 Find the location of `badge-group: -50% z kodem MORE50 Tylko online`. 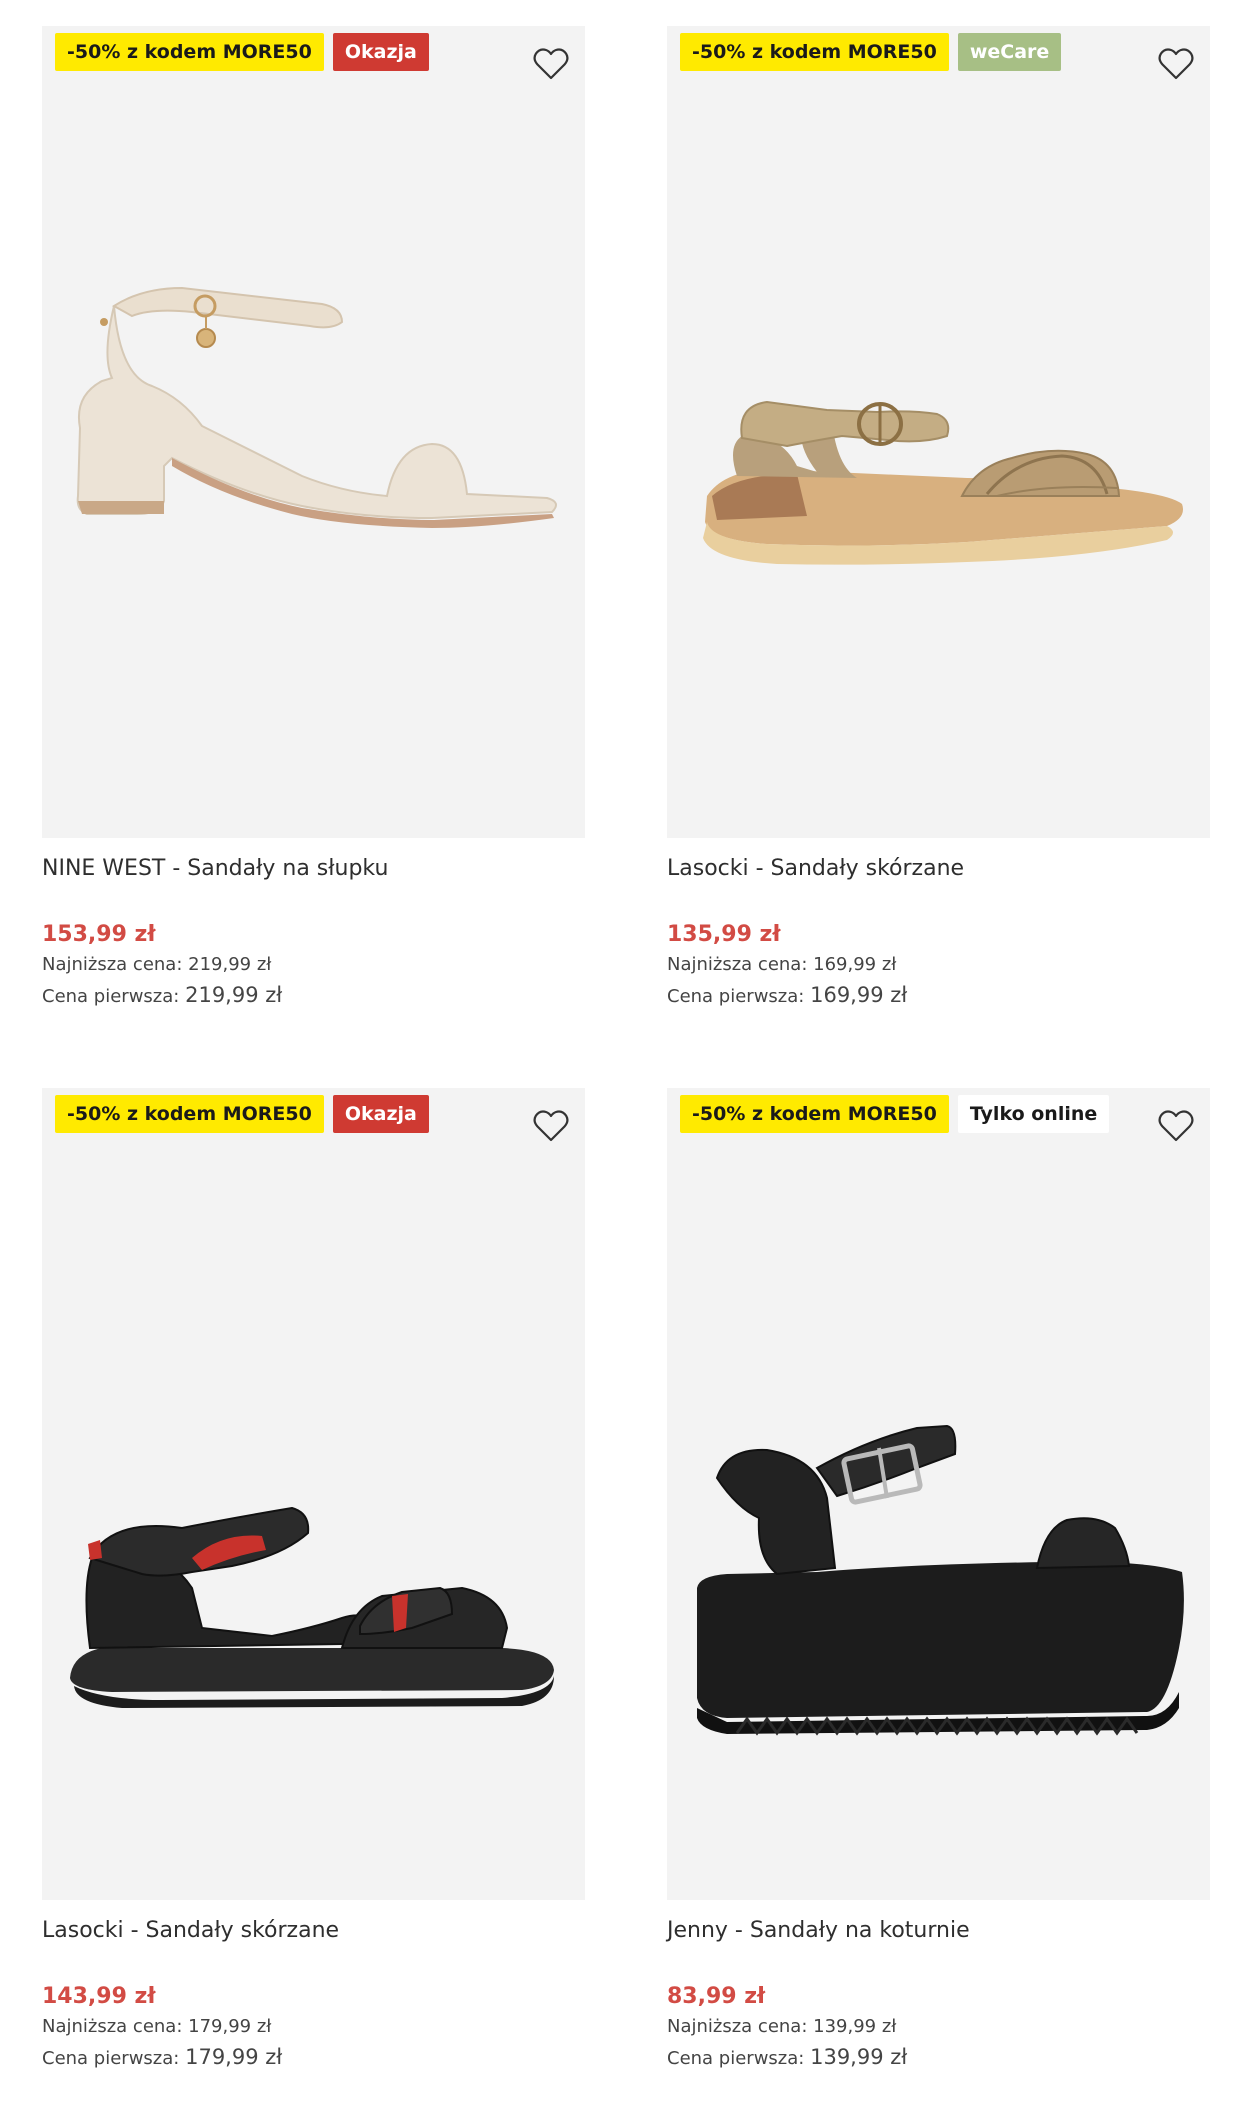

badge-group: -50% z kodem MORE50 Tylko online is located at coordinates (895, 1114).